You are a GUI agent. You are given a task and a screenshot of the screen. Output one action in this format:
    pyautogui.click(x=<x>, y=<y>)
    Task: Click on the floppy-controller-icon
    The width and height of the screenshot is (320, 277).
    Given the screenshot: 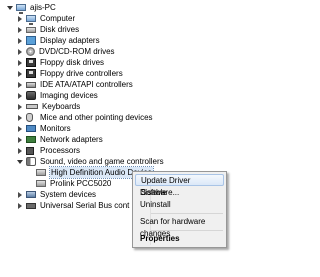 What is the action you would take?
    pyautogui.click(x=31, y=73)
    